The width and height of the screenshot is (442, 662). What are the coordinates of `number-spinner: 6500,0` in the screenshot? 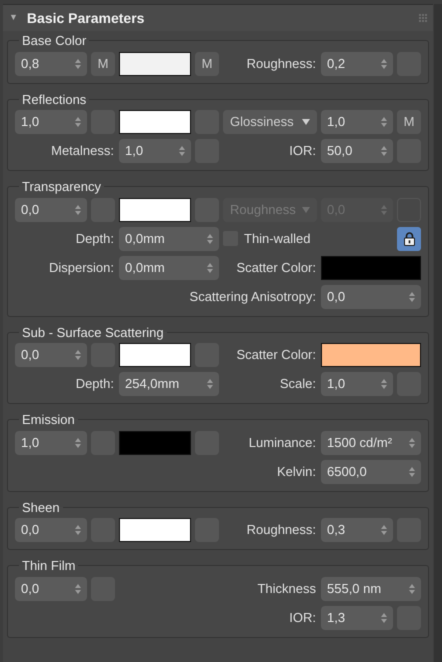 It's located at (371, 472).